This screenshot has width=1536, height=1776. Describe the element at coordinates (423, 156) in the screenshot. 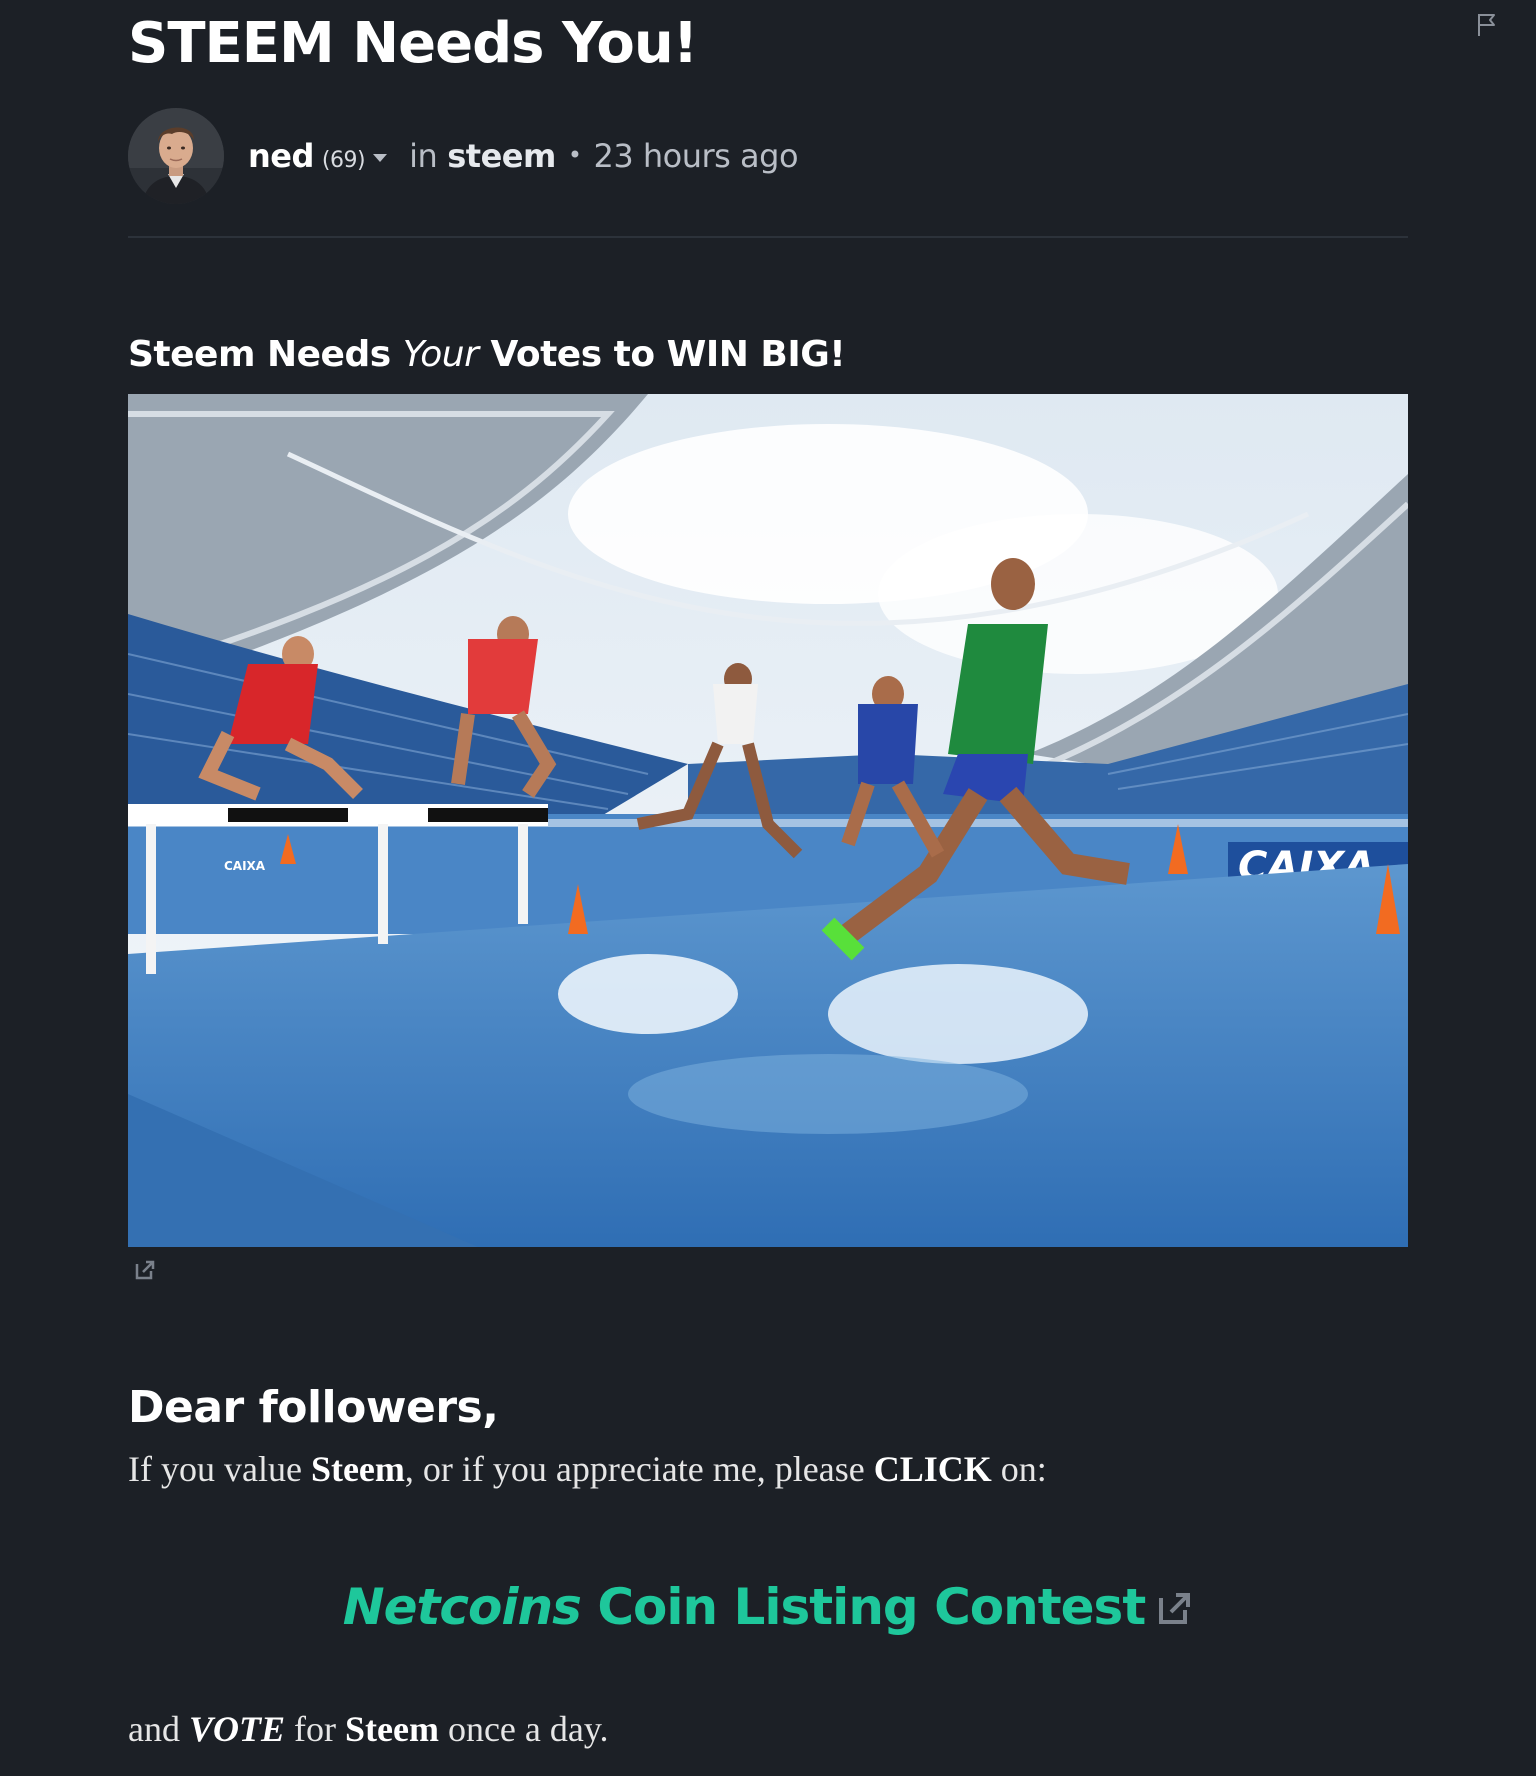

I see `in-label: in` at that location.